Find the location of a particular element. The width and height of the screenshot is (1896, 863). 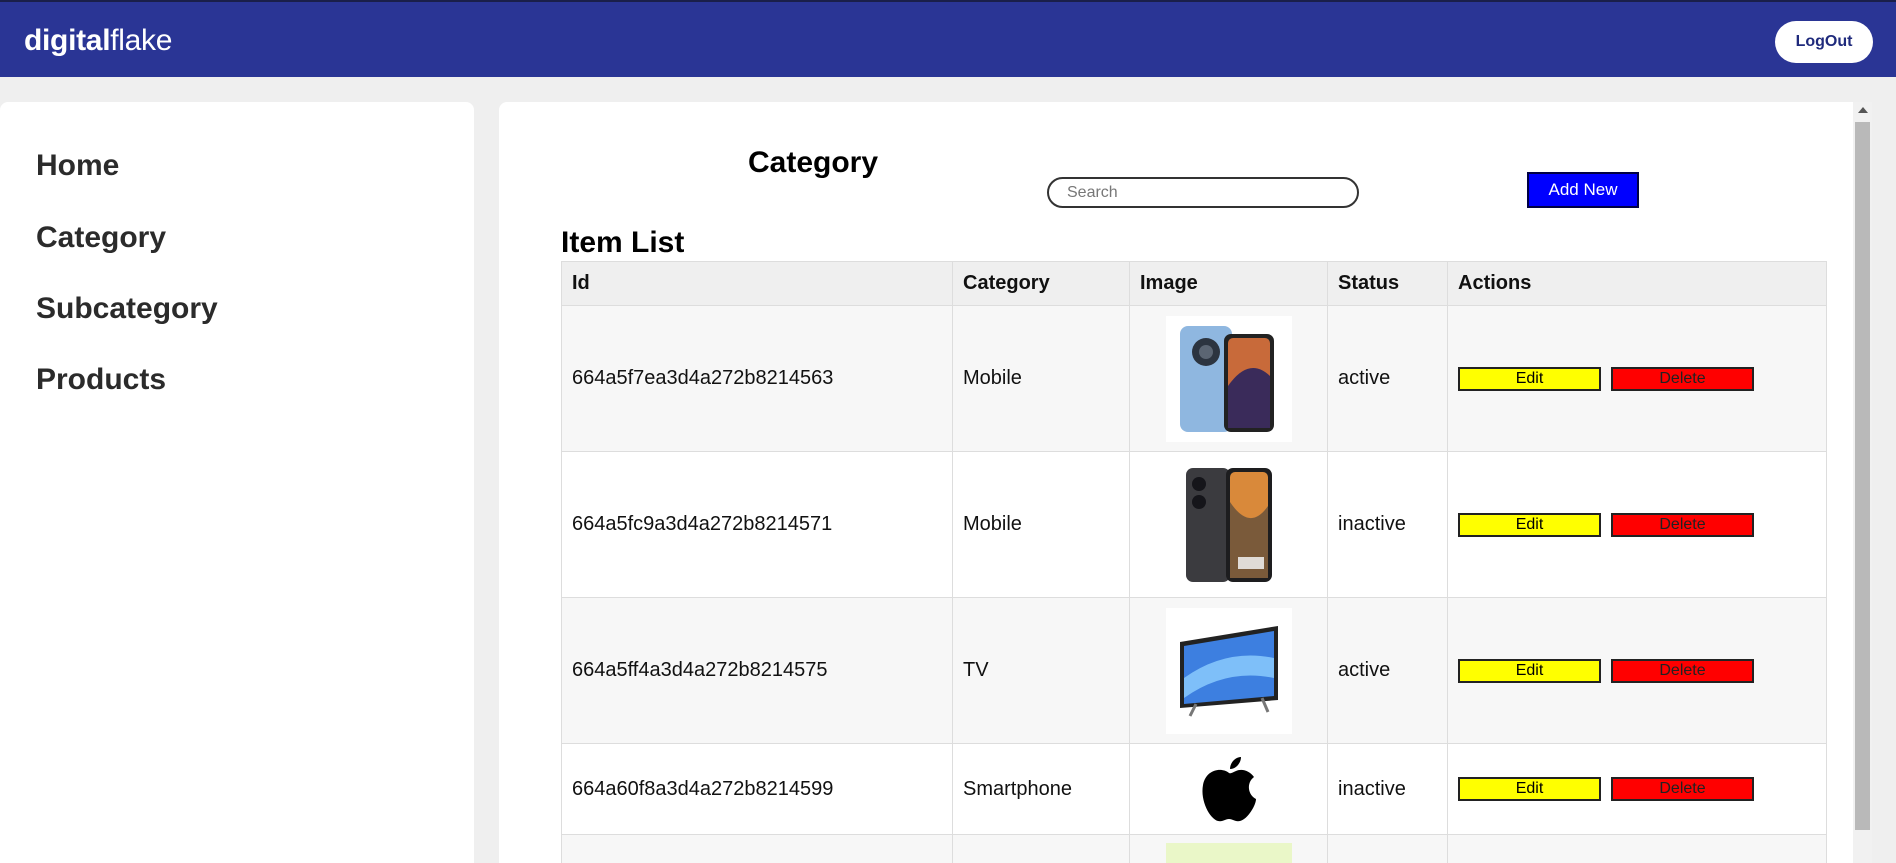

top-navbar: digitalflake LogOut is located at coordinates (948, 38).